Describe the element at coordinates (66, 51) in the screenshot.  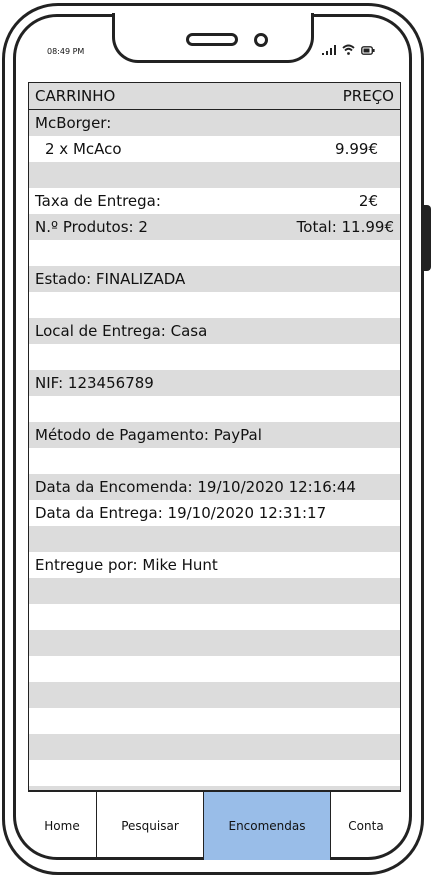
I see `status-time: 08:49 PM` at that location.